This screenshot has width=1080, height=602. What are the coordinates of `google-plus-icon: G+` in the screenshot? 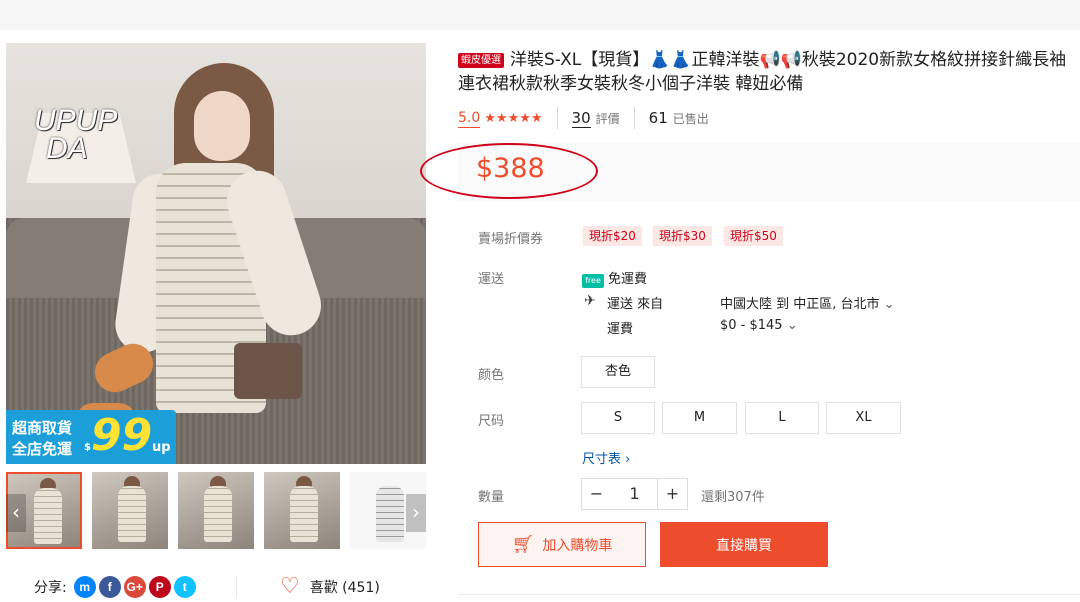 It's located at (134, 587).